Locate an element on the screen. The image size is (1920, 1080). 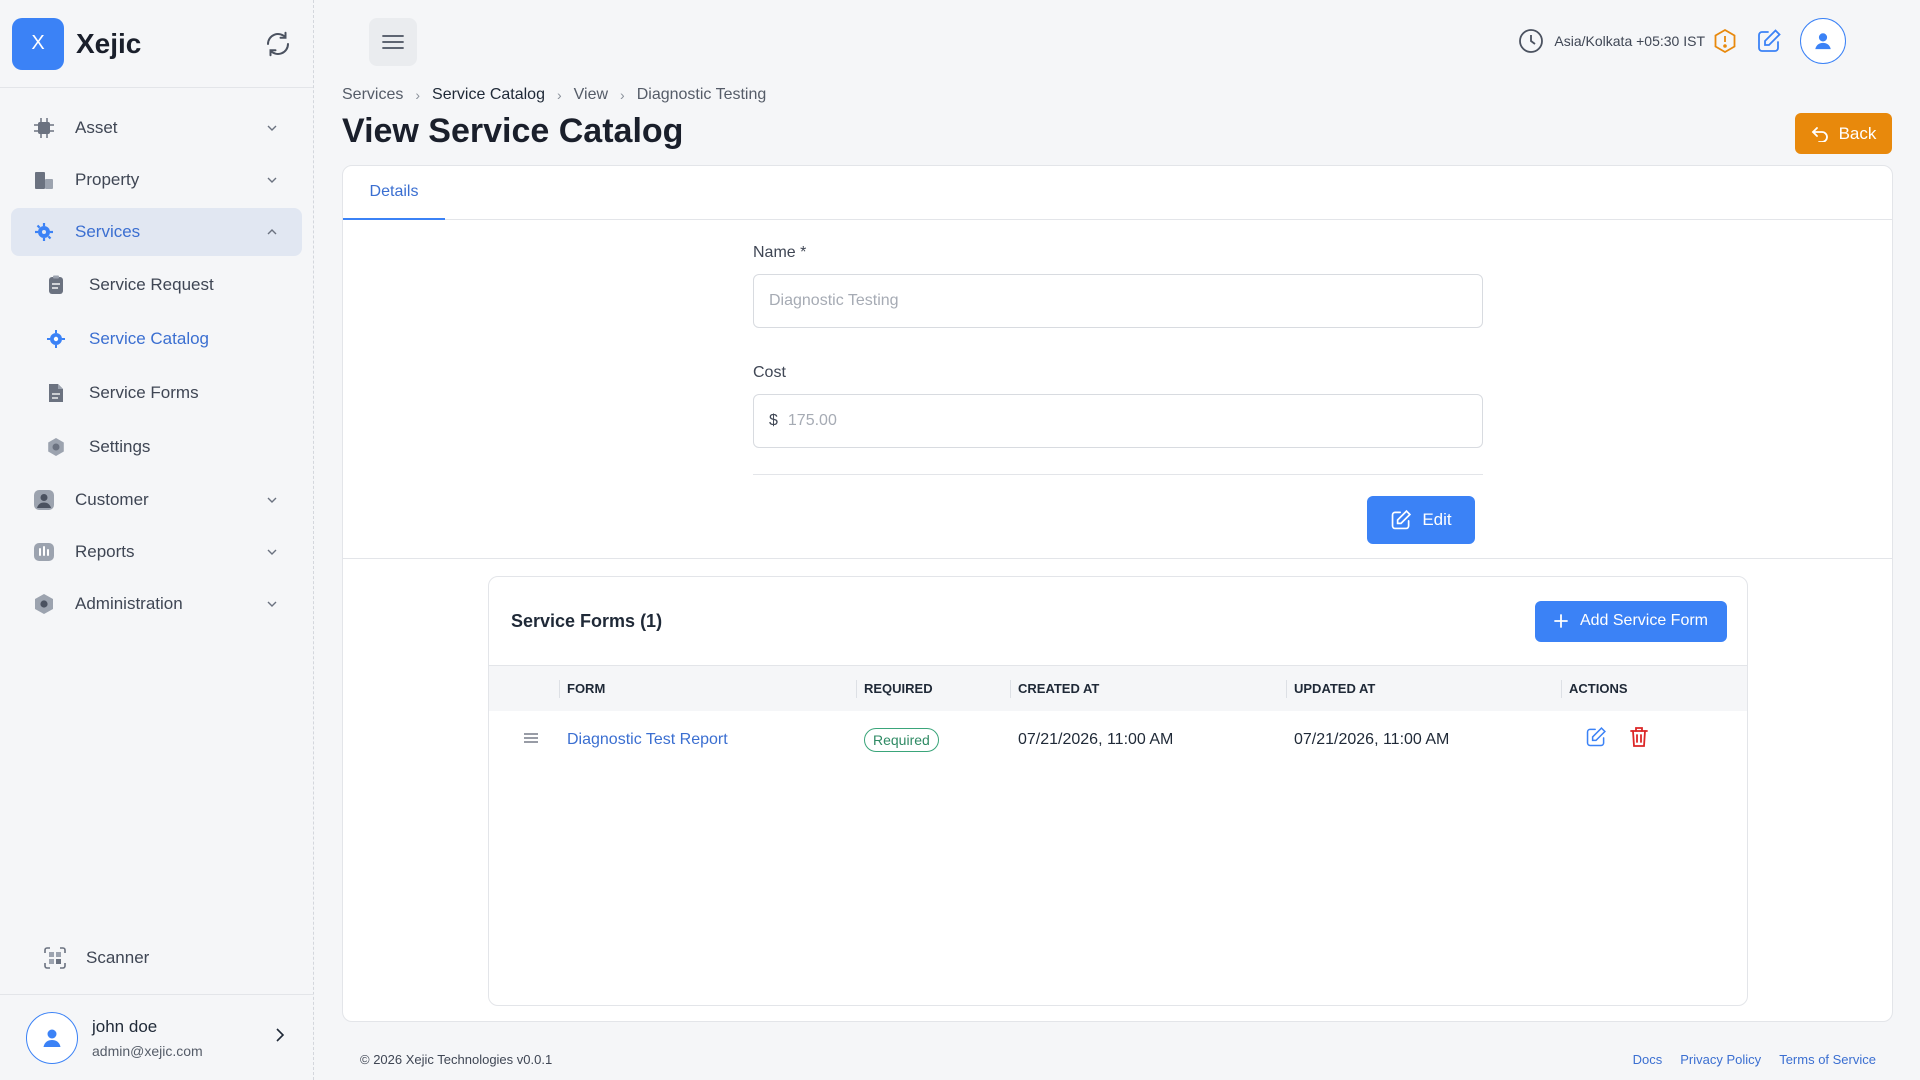
user-name: john doe is located at coordinates (125, 1026).